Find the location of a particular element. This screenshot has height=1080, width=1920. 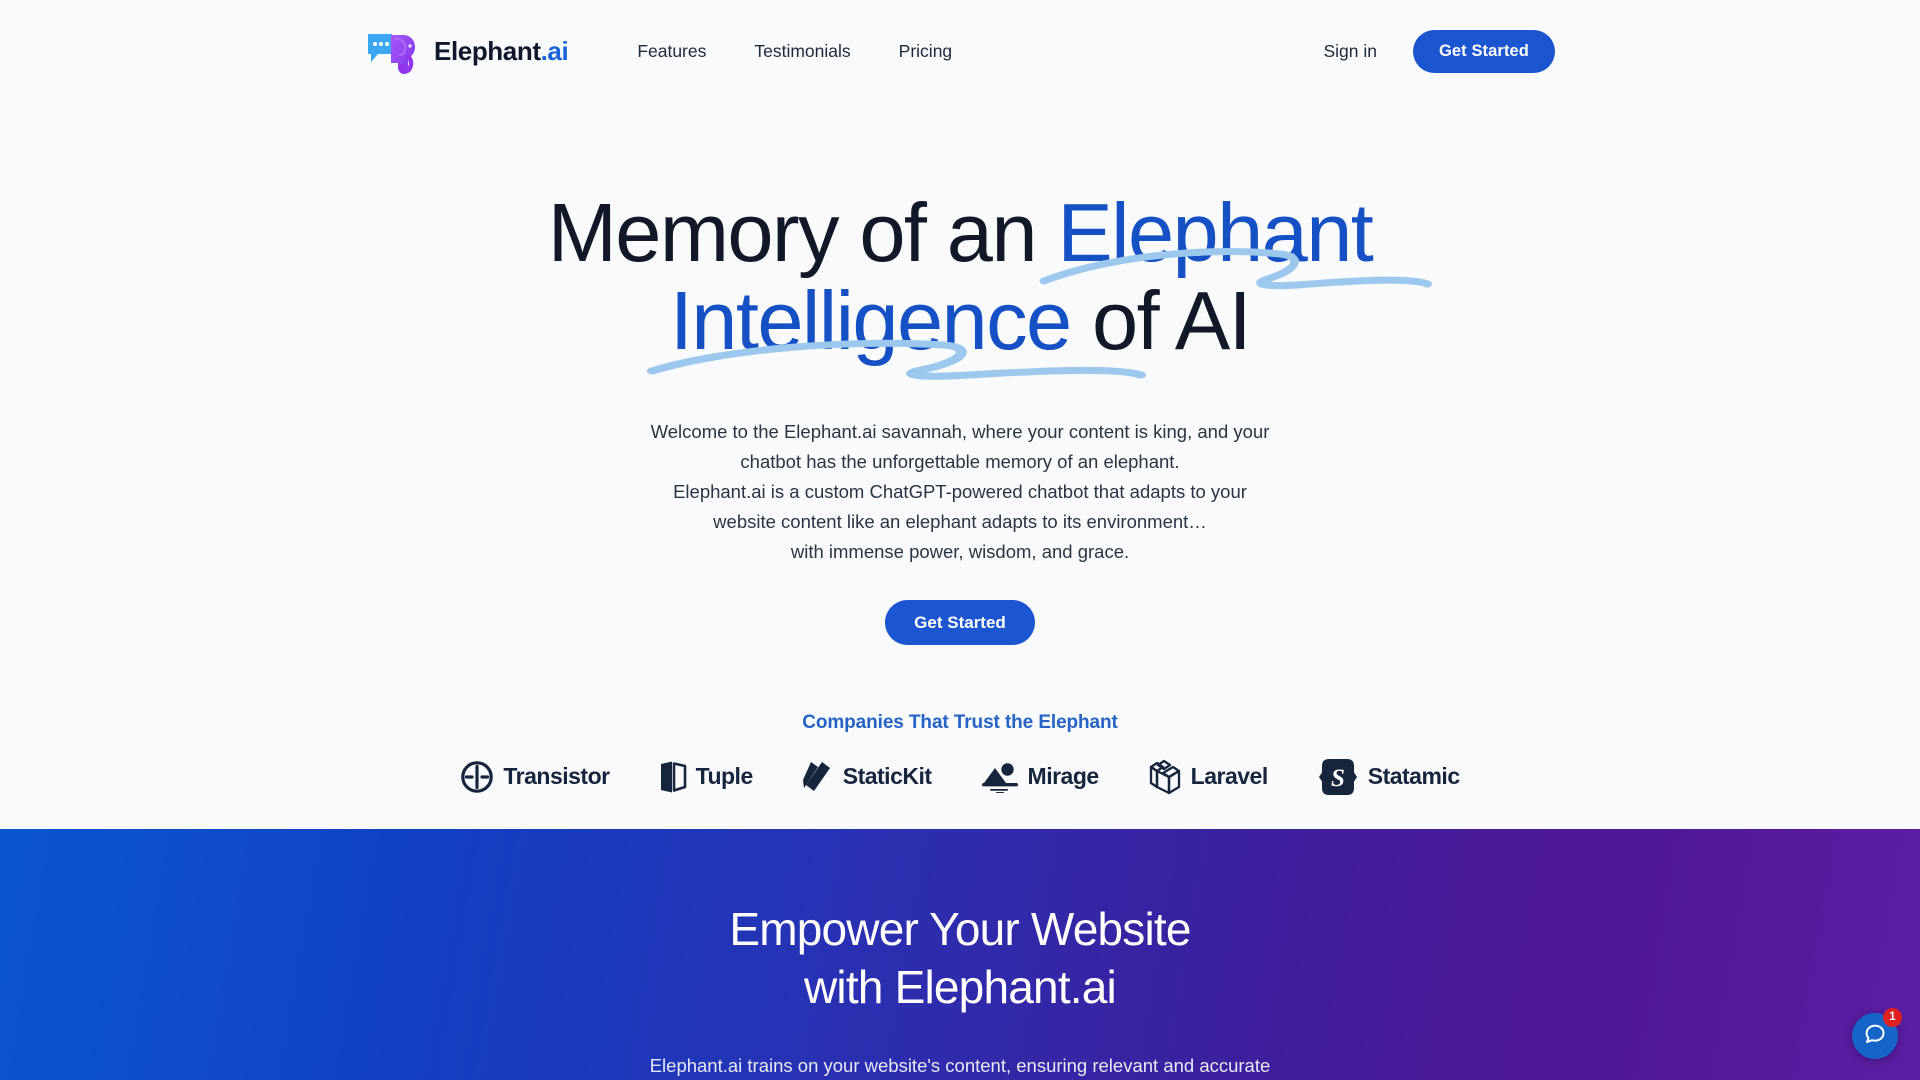

nav-link-pricing: Pricing is located at coordinates (926, 52).